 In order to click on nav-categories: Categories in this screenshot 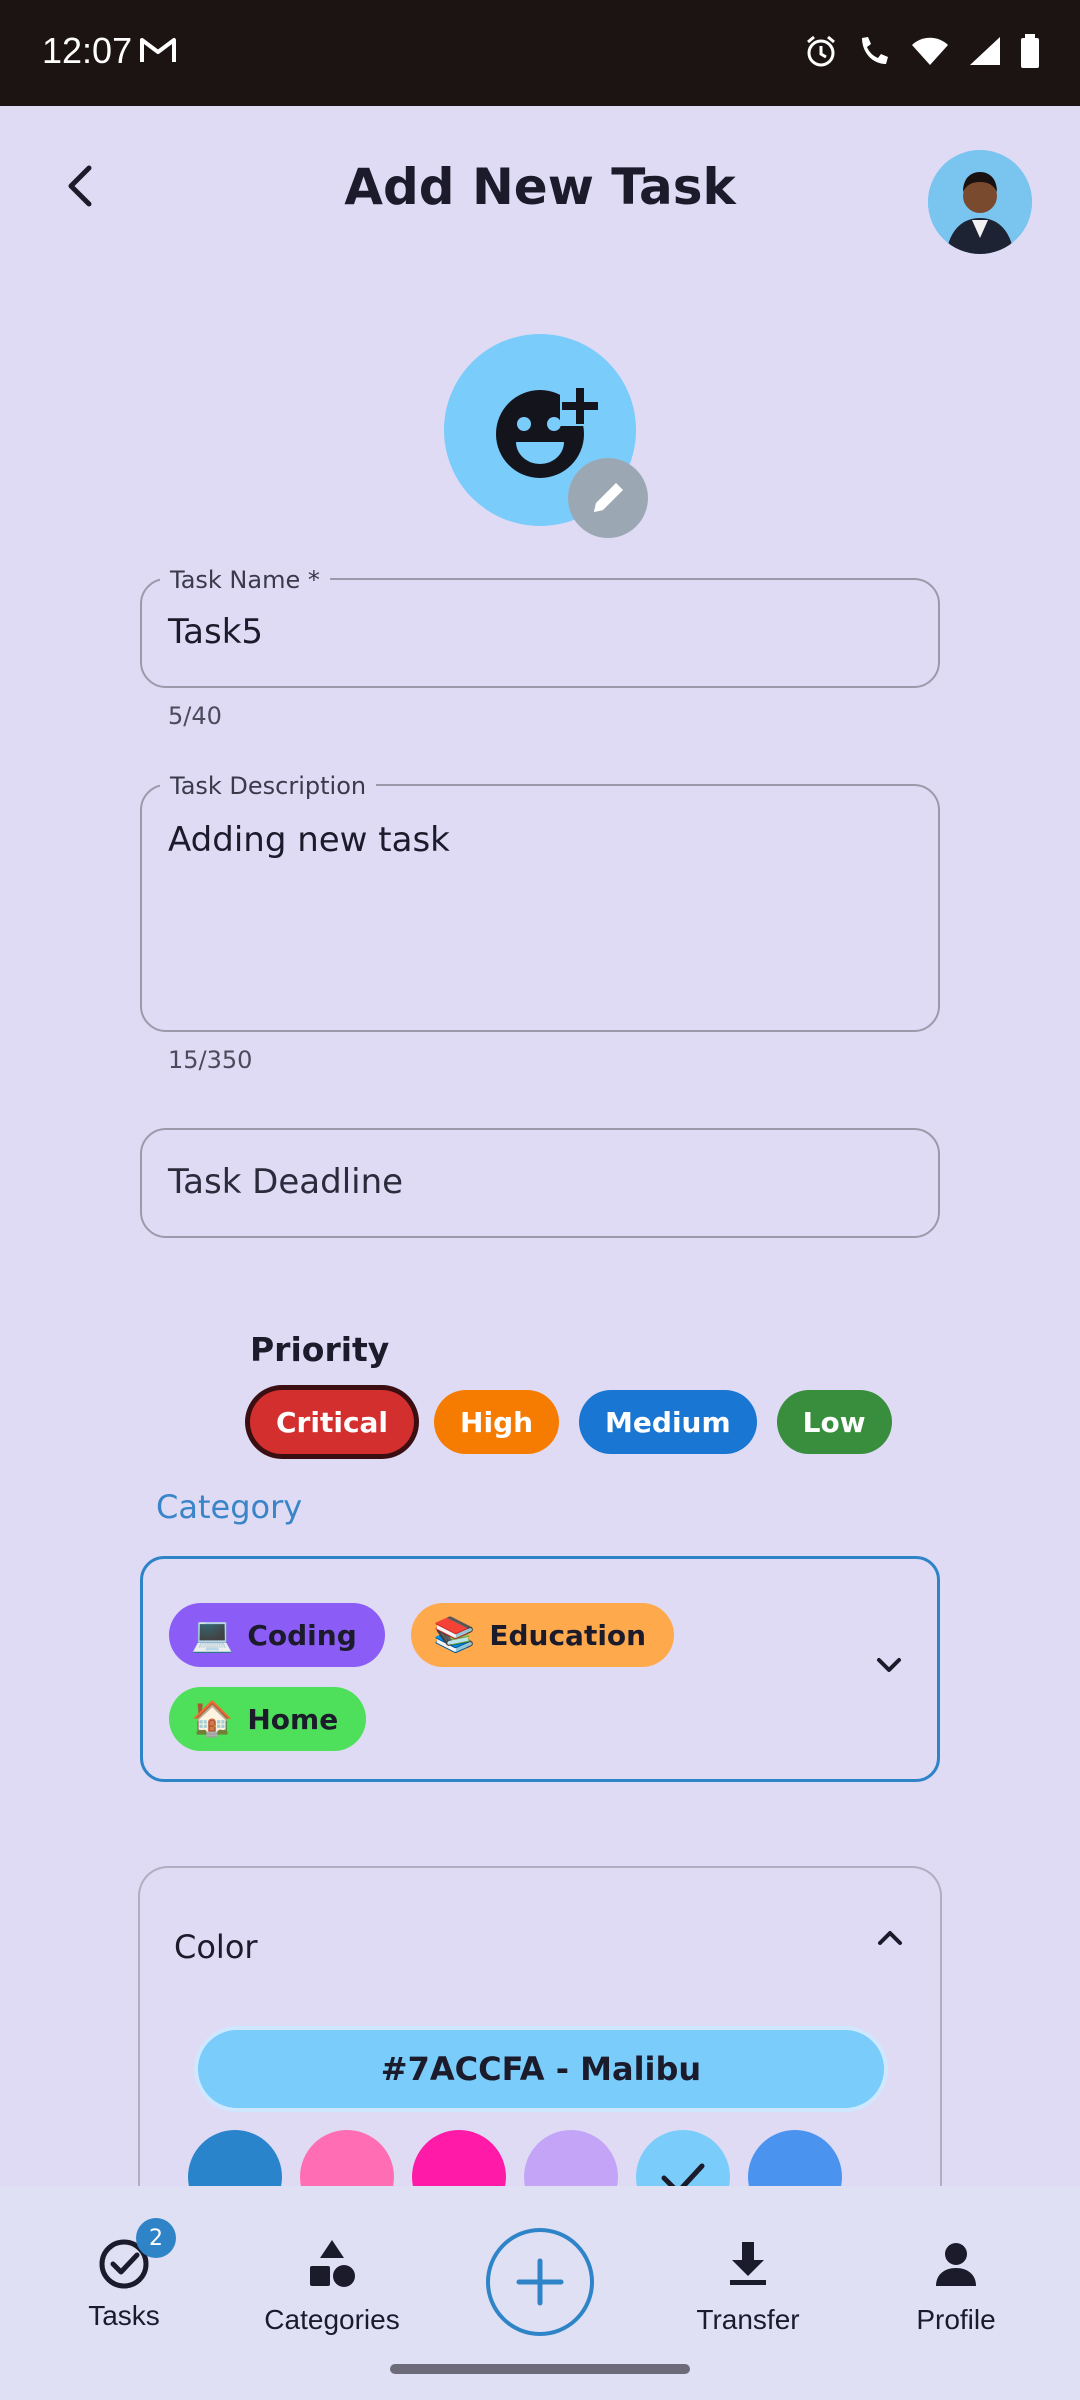, I will do `click(332, 2286)`.